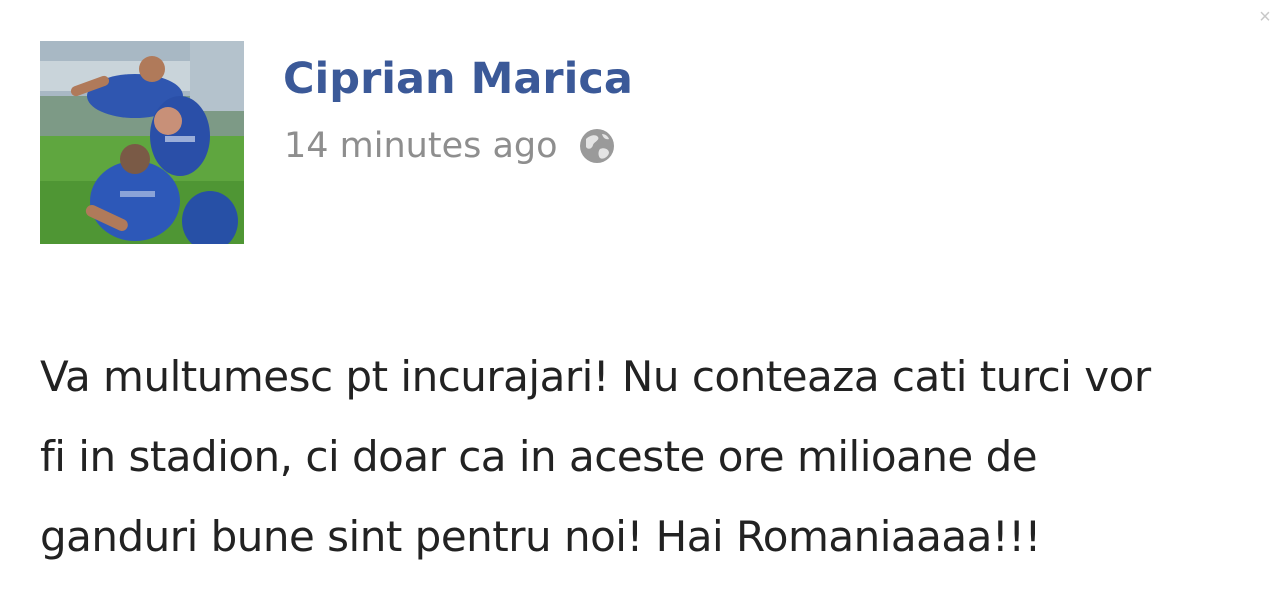  What do you see at coordinates (421, 146) in the screenshot?
I see `post-timestamp: 14 minutes ago` at bounding box center [421, 146].